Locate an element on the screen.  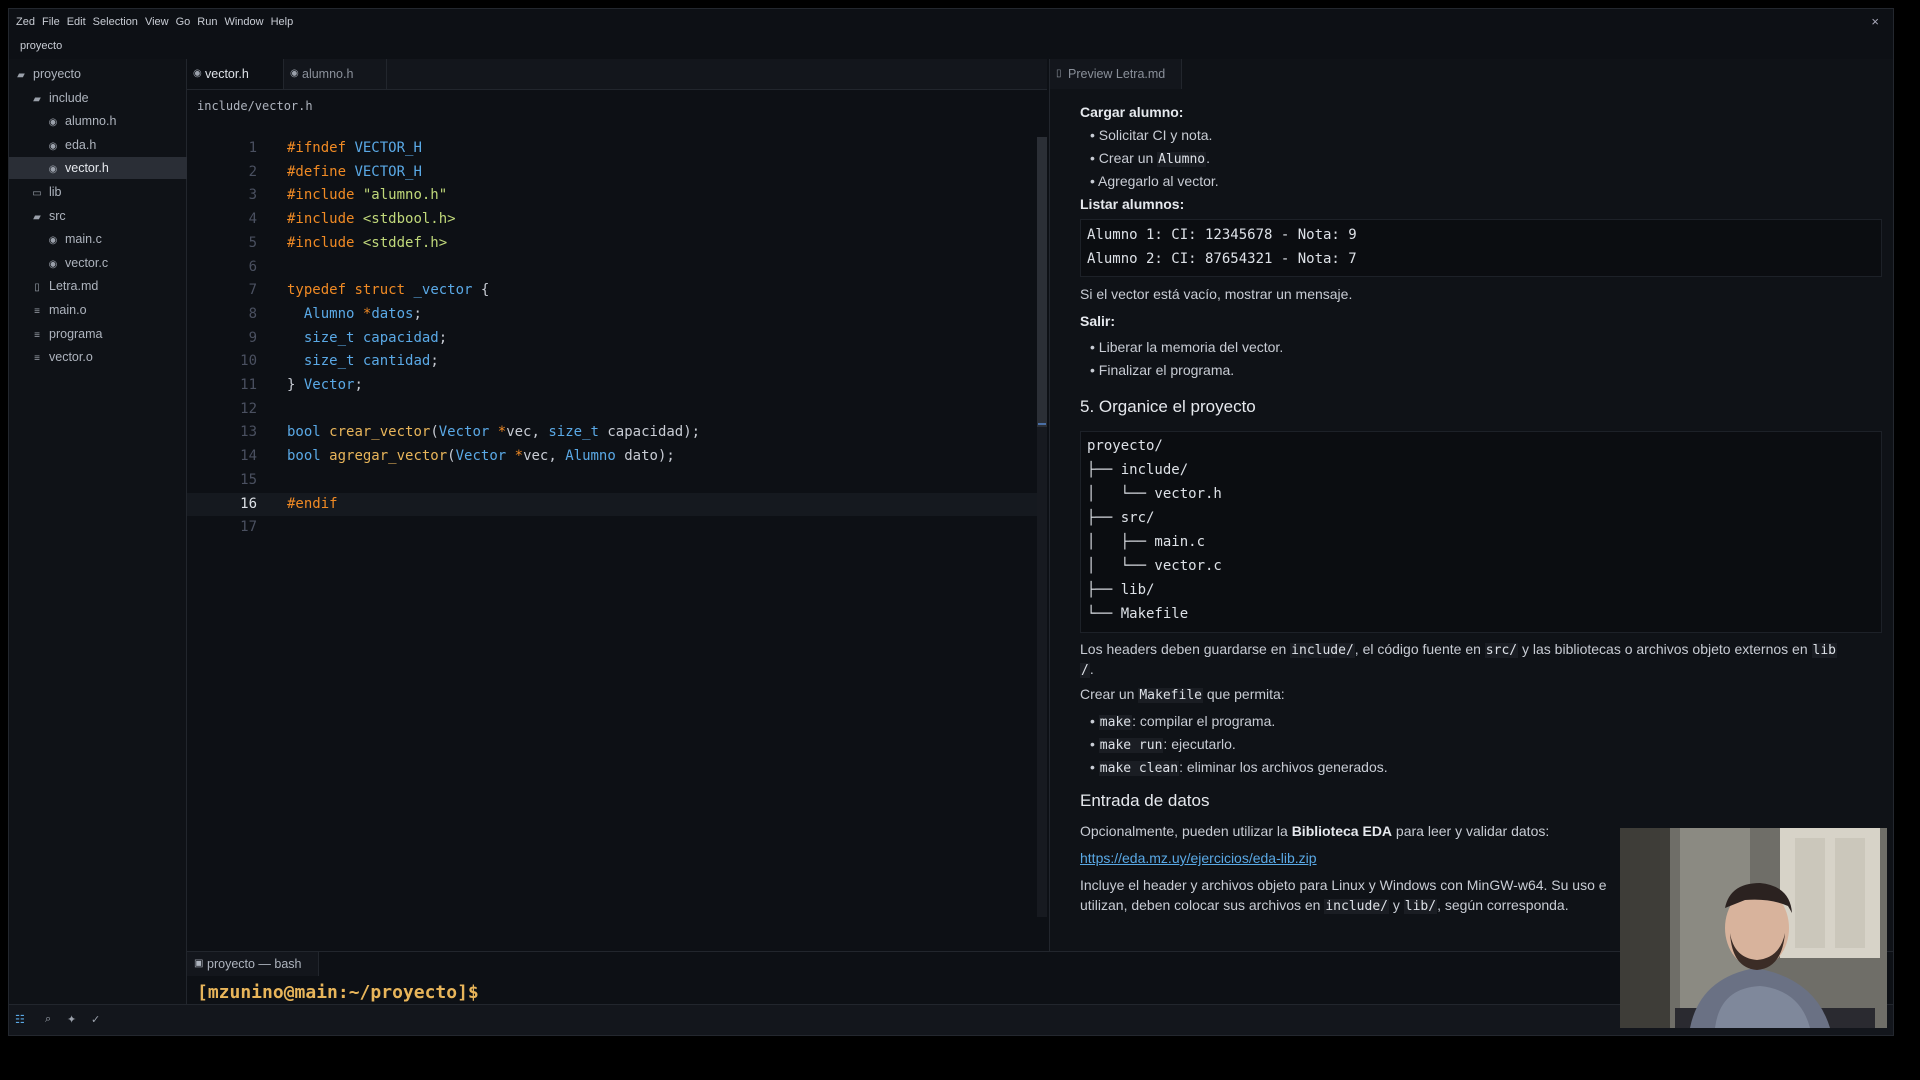
salir-heading: Salir: is located at coordinates (1098, 321).